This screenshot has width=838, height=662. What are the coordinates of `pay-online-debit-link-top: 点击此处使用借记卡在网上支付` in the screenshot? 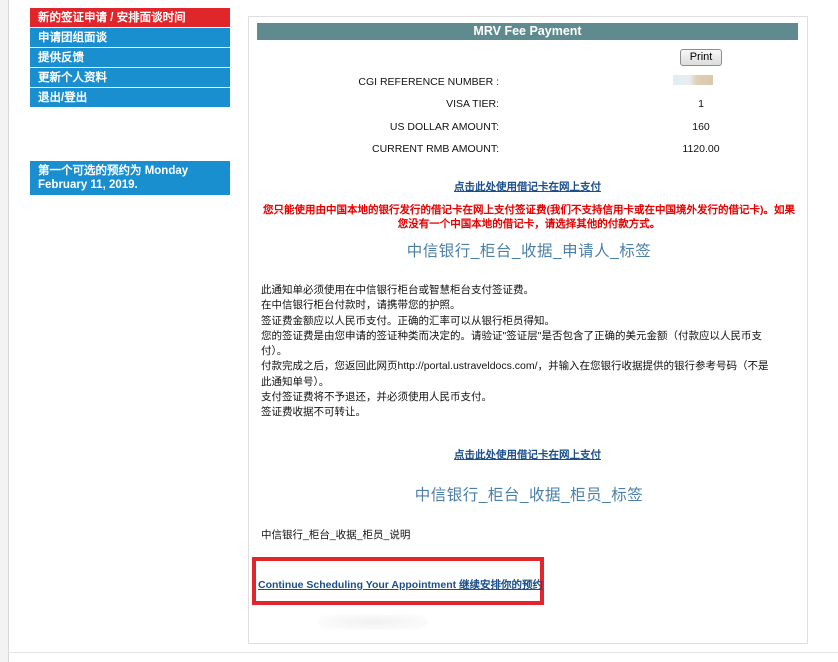 It's located at (527, 186).